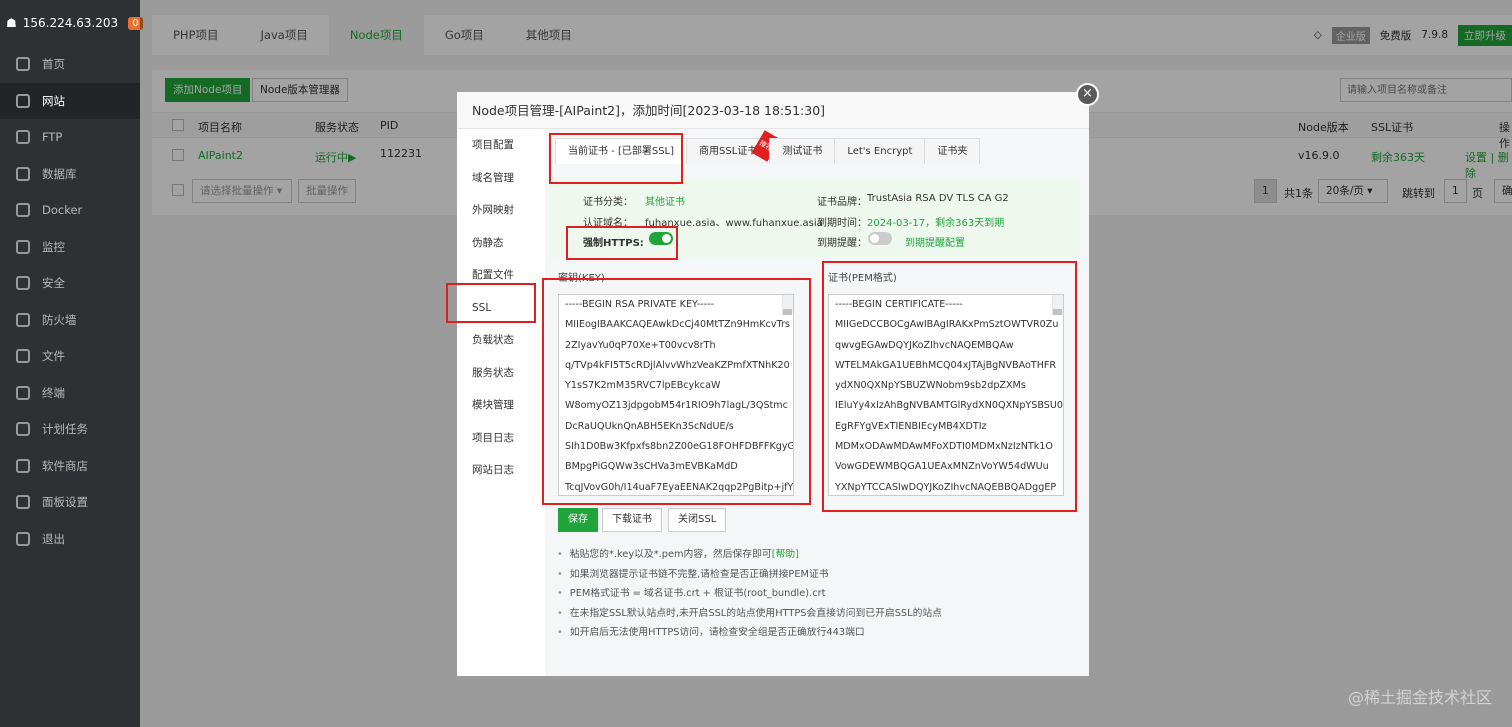  Describe the element at coordinates (59, 319) in the screenshot. I see `sidebar-item-label: 防火墙` at that location.